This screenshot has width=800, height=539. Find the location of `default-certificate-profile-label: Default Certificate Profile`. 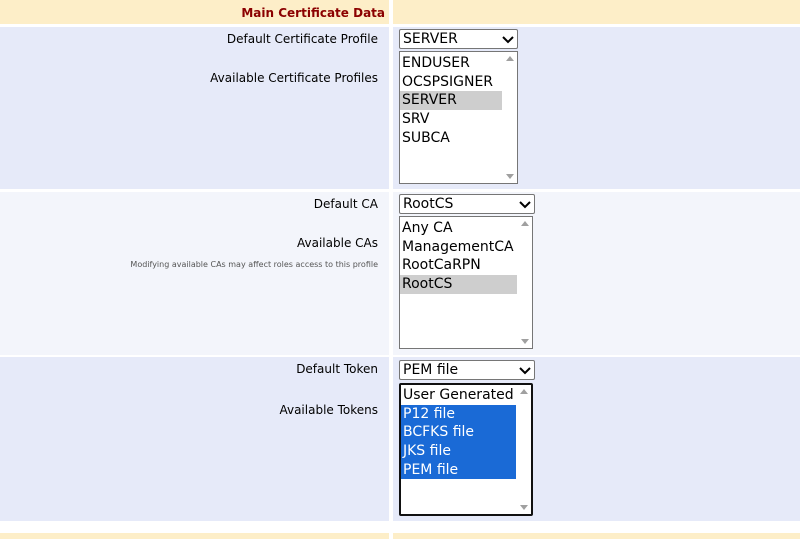

default-certificate-profile-label: Default Certificate Profile is located at coordinates (302, 39).